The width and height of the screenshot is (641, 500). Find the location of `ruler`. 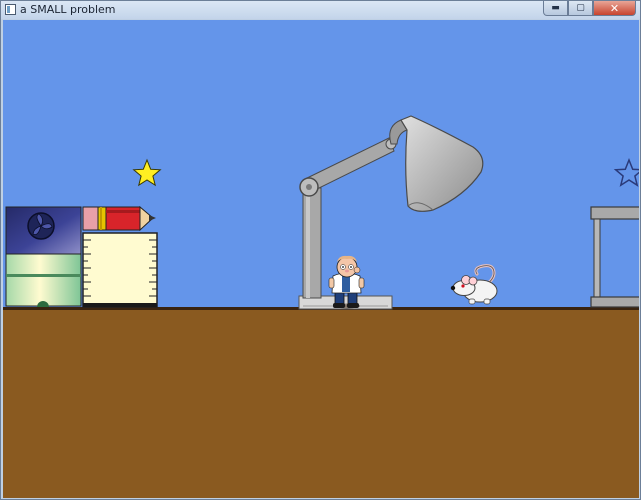

ruler is located at coordinates (120, 270).